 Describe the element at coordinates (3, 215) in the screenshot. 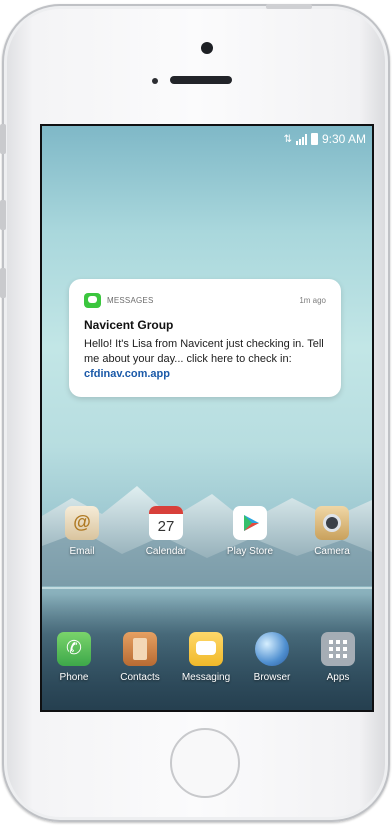

I see `volume-up-button` at that location.